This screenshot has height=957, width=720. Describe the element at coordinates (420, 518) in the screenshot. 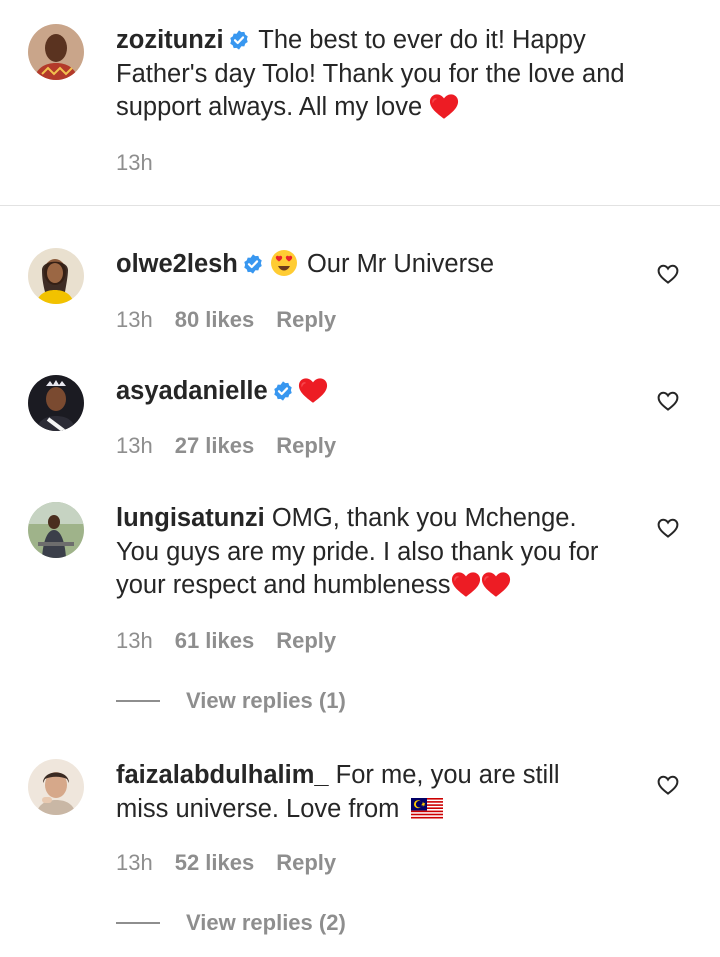

I see `comment-body-line1: OMG, thank you Mchenge.` at that location.